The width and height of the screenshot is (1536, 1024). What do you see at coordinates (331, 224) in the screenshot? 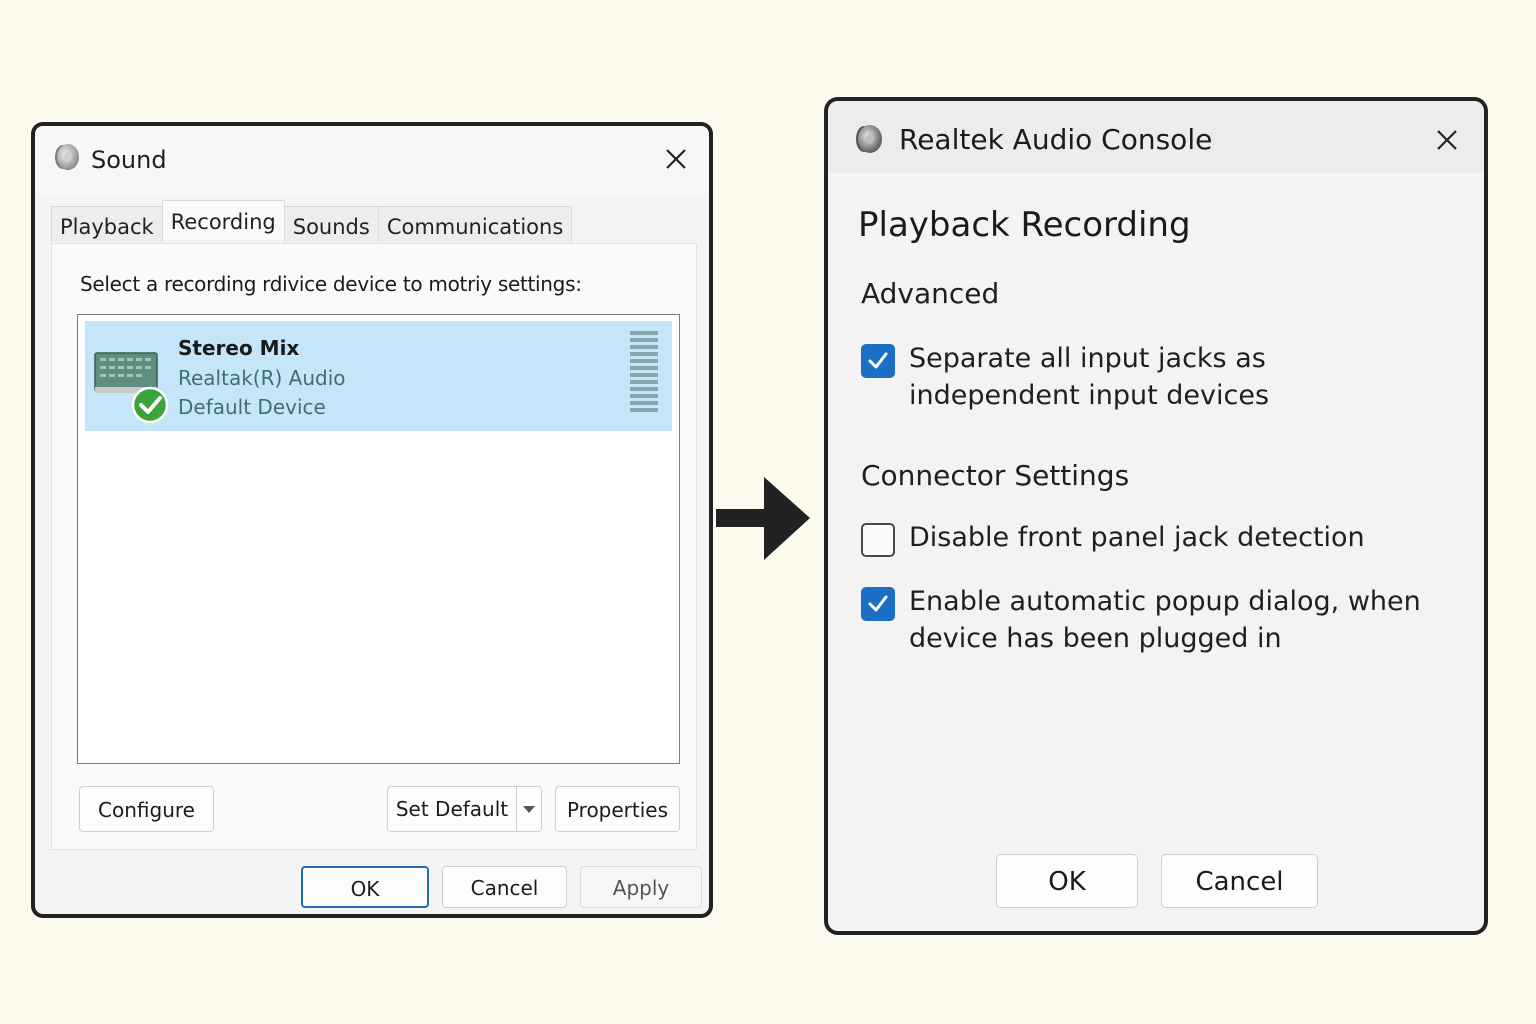
I see `tab-sounds: Sounds` at bounding box center [331, 224].